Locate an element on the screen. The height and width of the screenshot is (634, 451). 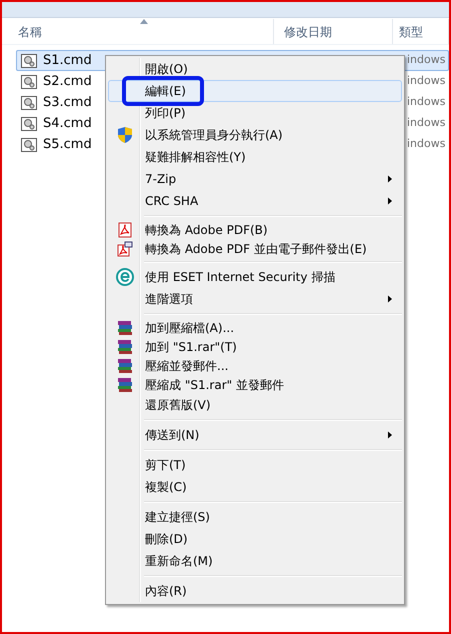
file-name: S4.cmd is located at coordinates (67, 123).